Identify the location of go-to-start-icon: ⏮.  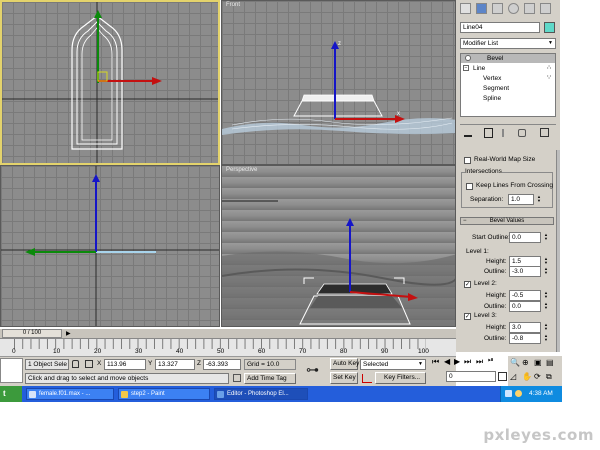
(435, 362).